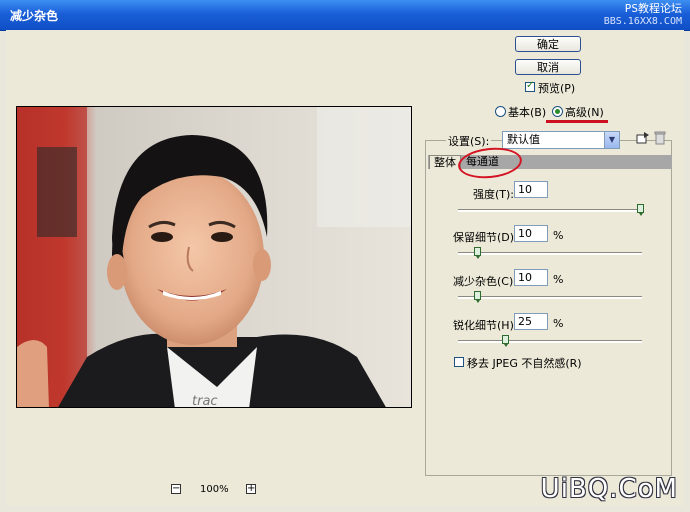 The height and width of the screenshot is (512, 690). I want to click on remove-jpeg-checkbox, so click(459, 362).